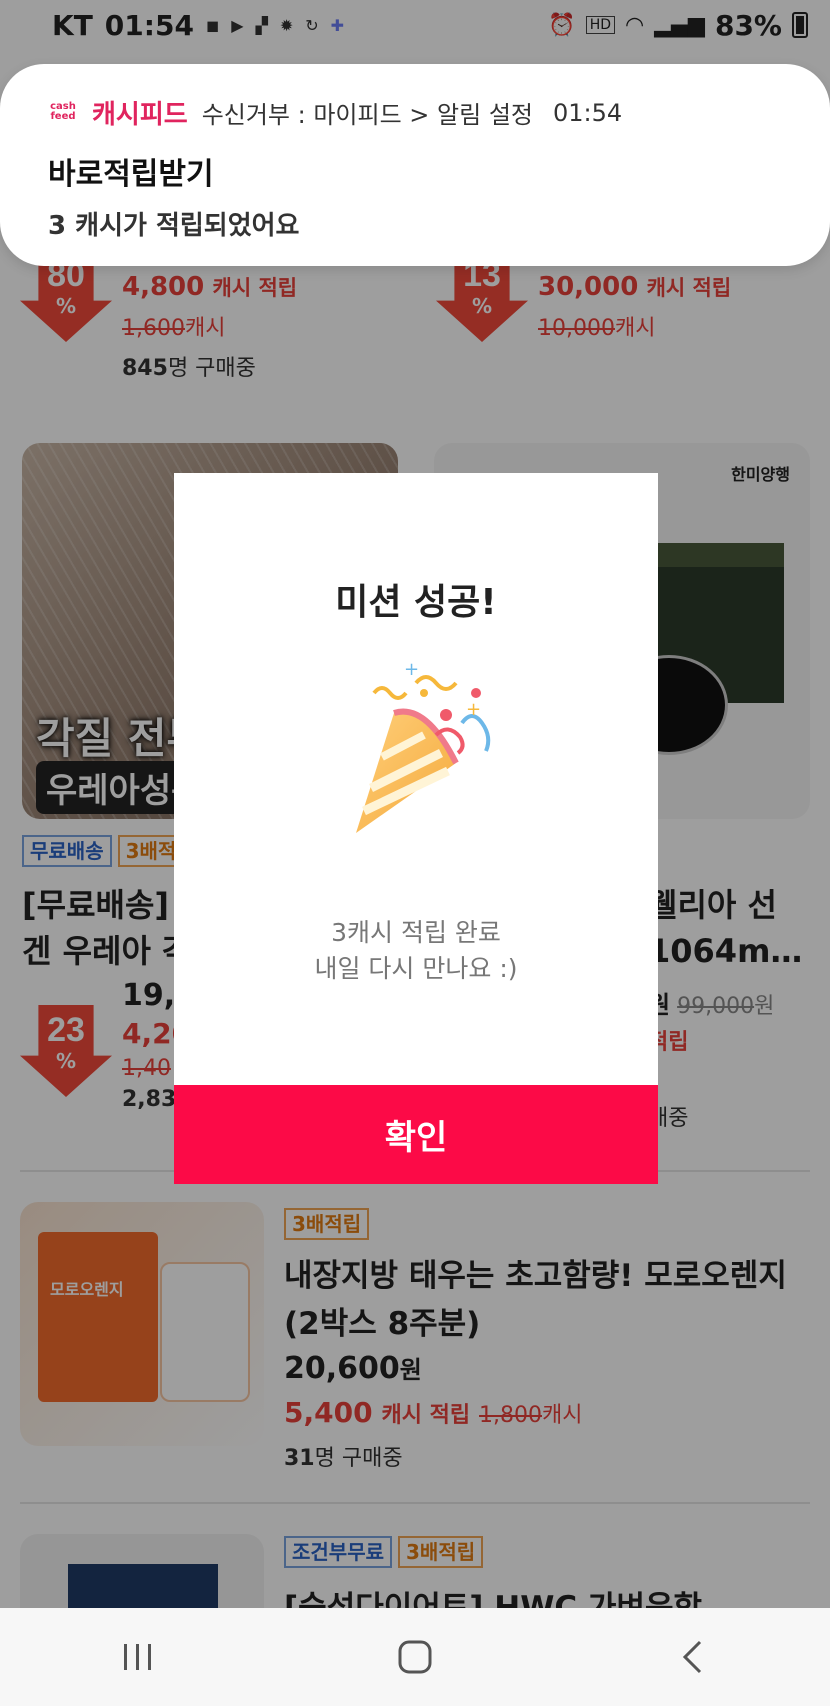 The width and height of the screenshot is (830, 1706). I want to click on system-nav-bar, so click(415, 1657).